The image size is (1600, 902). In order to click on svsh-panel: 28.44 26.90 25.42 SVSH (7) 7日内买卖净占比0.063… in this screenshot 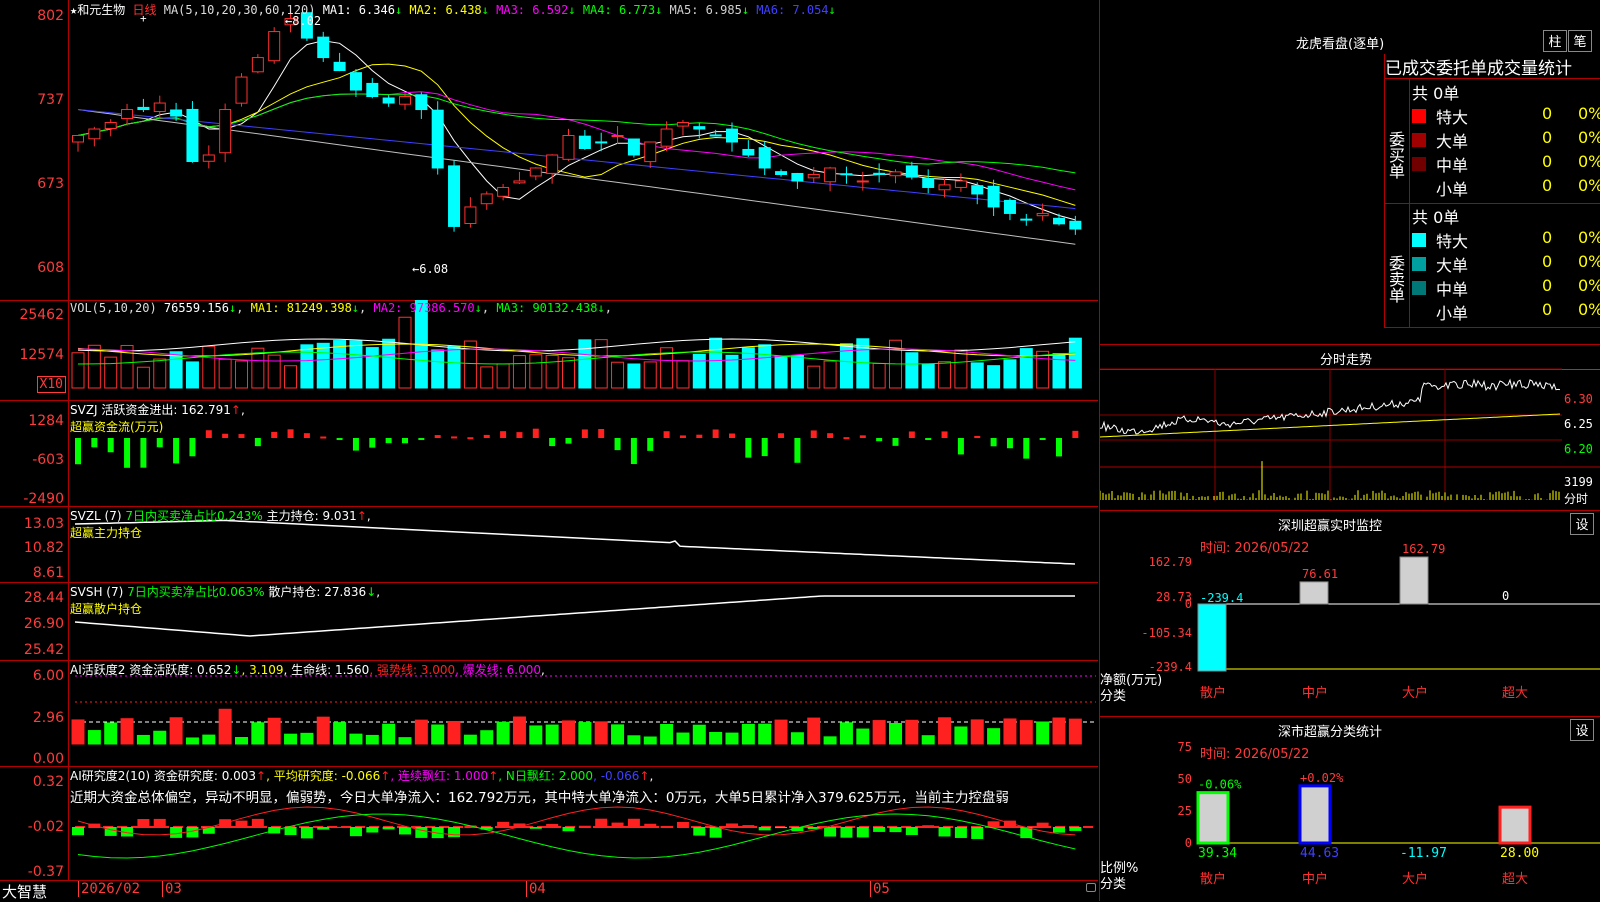, I will do `click(549, 621)`.